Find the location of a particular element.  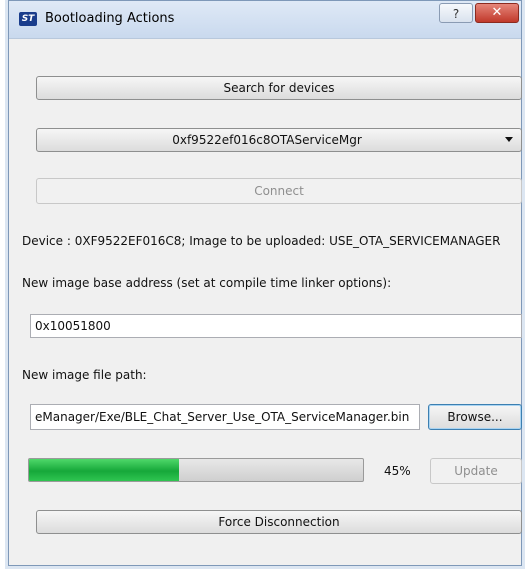

search-devices-button: Search for devices is located at coordinates (279, 88).